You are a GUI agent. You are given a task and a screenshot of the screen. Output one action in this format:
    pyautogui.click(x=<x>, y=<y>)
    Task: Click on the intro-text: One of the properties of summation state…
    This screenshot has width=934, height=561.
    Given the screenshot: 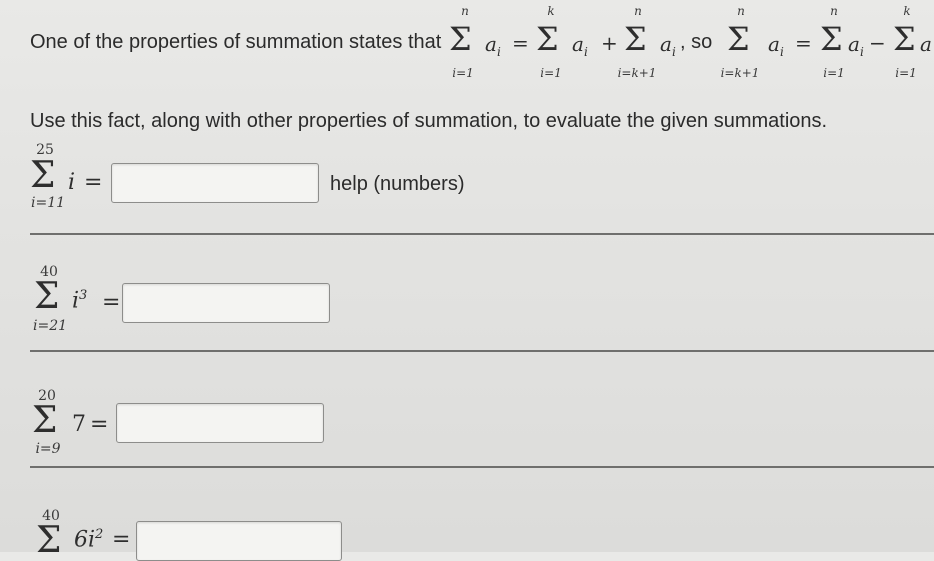 What is the action you would take?
    pyautogui.click(x=236, y=42)
    